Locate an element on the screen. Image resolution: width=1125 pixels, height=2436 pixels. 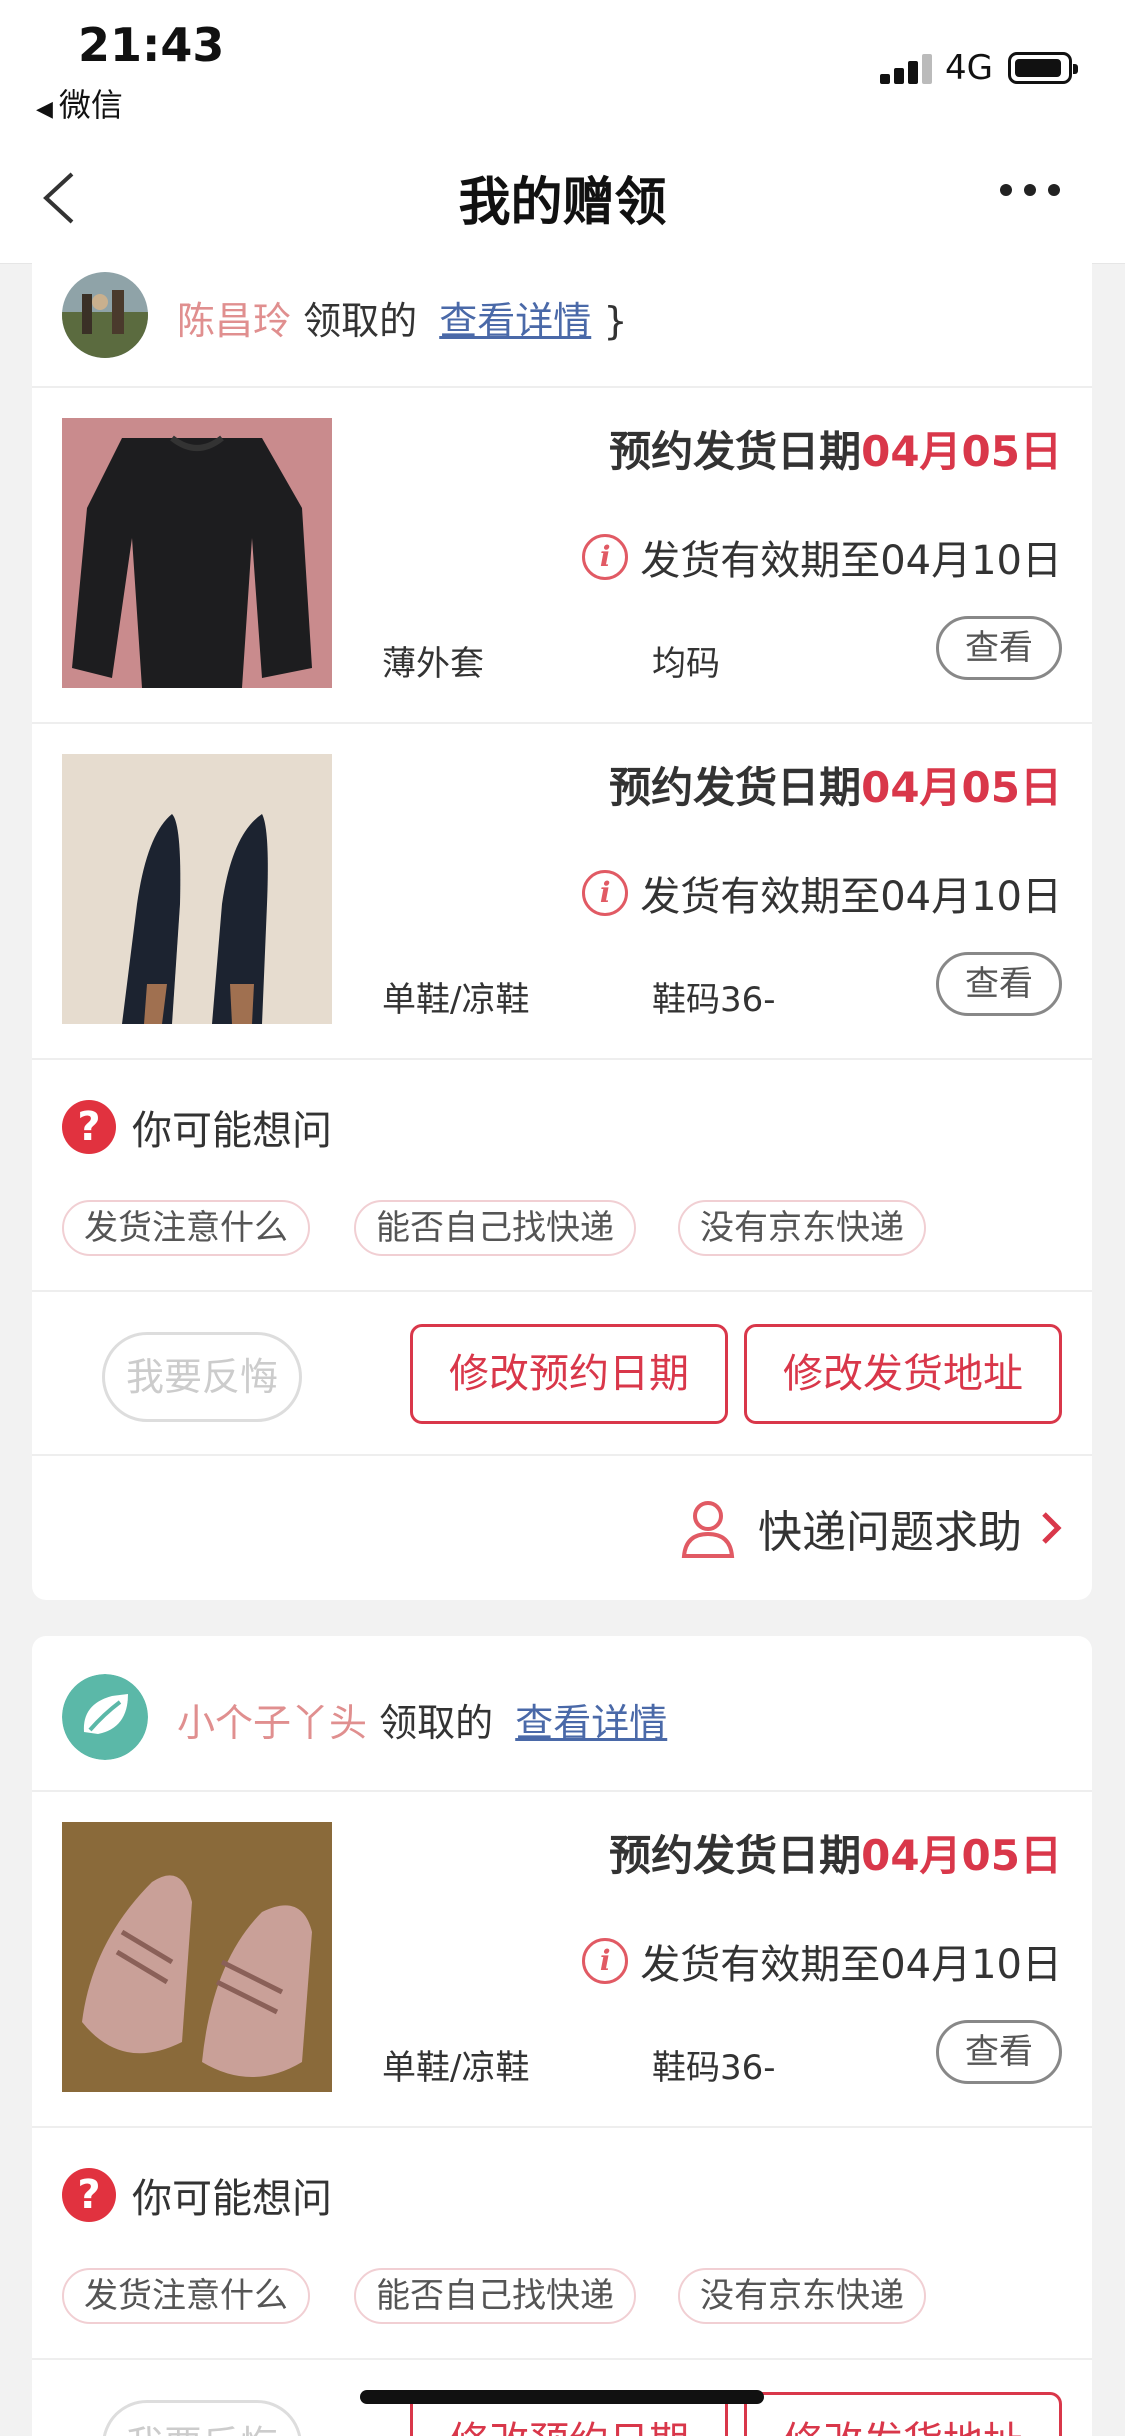
page-title: 我的赠领 is located at coordinates (562, 203).